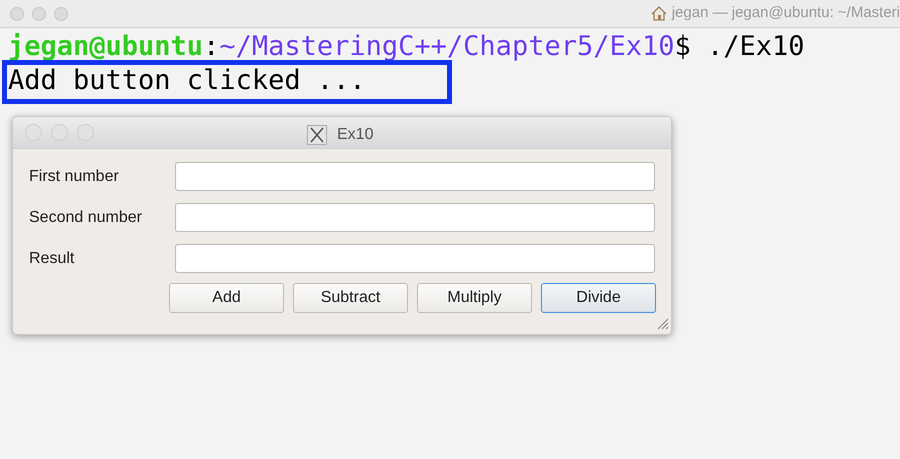 Image resolution: width=900 pixels, height=459 pixels. What do you see at coordinates (52, 258) in the screenshot?
I see `field-label: Result` at bounding box center [52, 258].